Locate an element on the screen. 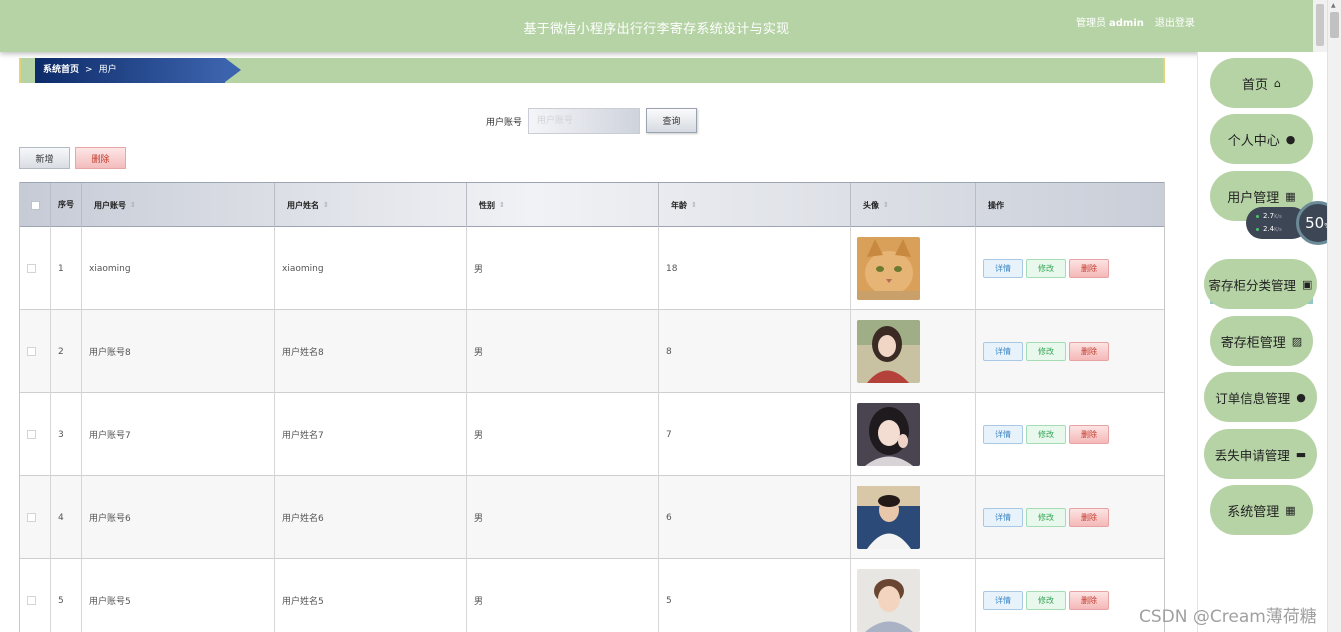 This screenshot has width=1341, height=632. header-scrollbar is located at coordinates (1320, 26).